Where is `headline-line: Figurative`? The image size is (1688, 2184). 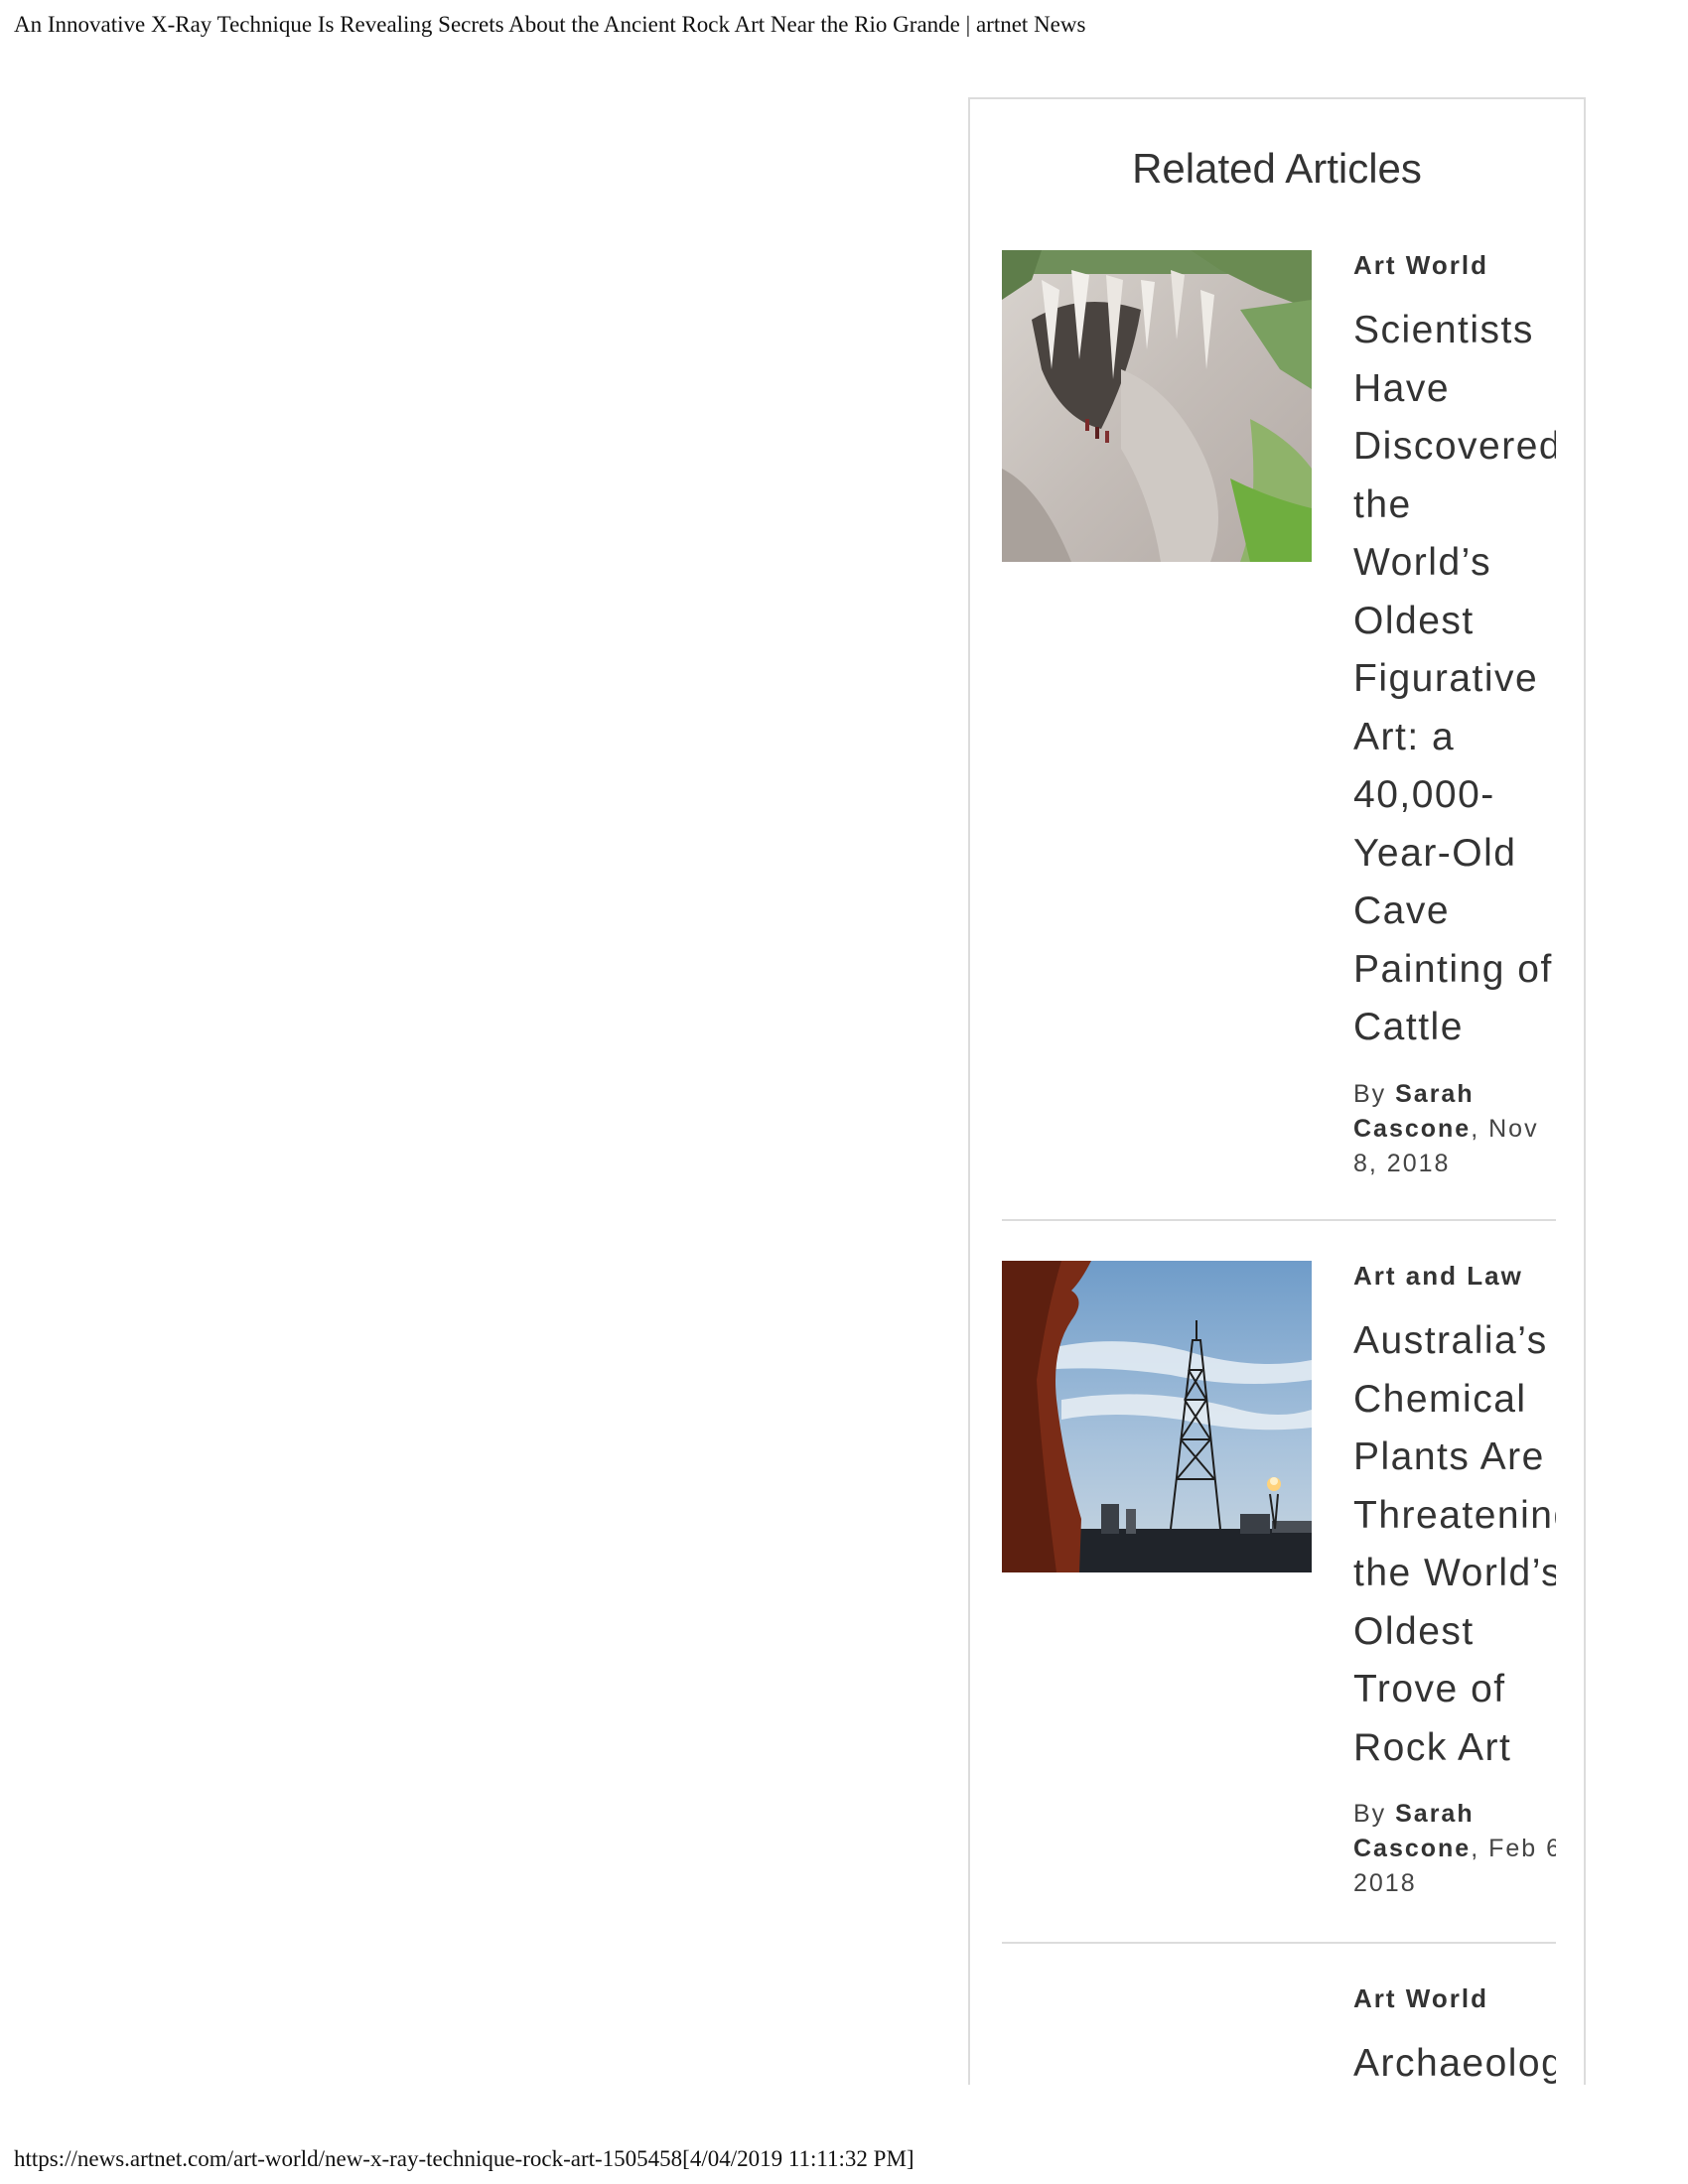
headline-line: Figurative is located at coordinates (1446, 678).